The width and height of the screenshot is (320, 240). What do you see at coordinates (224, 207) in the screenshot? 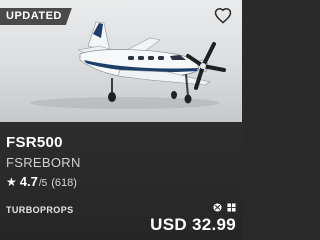
I see `platform-icons` at bounding box center [224, 207].